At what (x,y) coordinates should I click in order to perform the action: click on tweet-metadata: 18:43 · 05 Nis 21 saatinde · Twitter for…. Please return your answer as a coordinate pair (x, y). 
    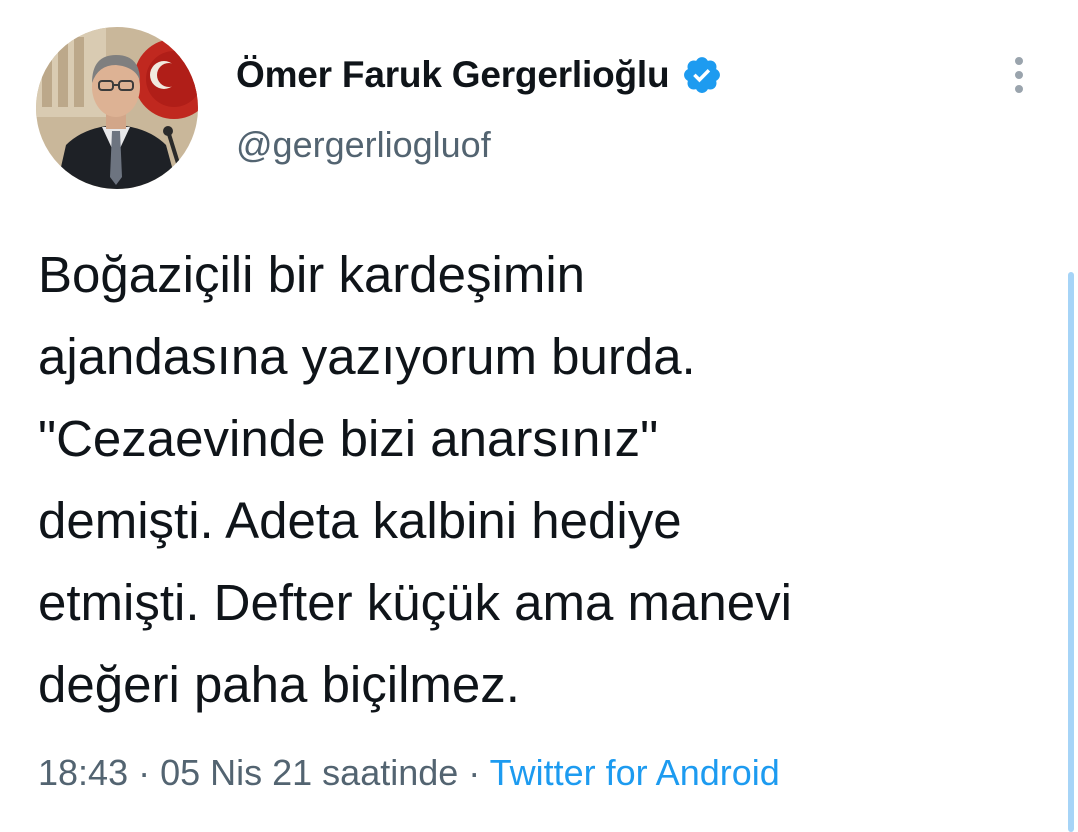
    Looking at the image, I should click on (409, 773).